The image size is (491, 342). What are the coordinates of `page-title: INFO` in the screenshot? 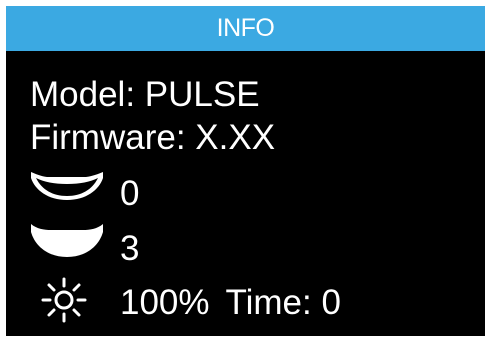 It's located at (245, 28).